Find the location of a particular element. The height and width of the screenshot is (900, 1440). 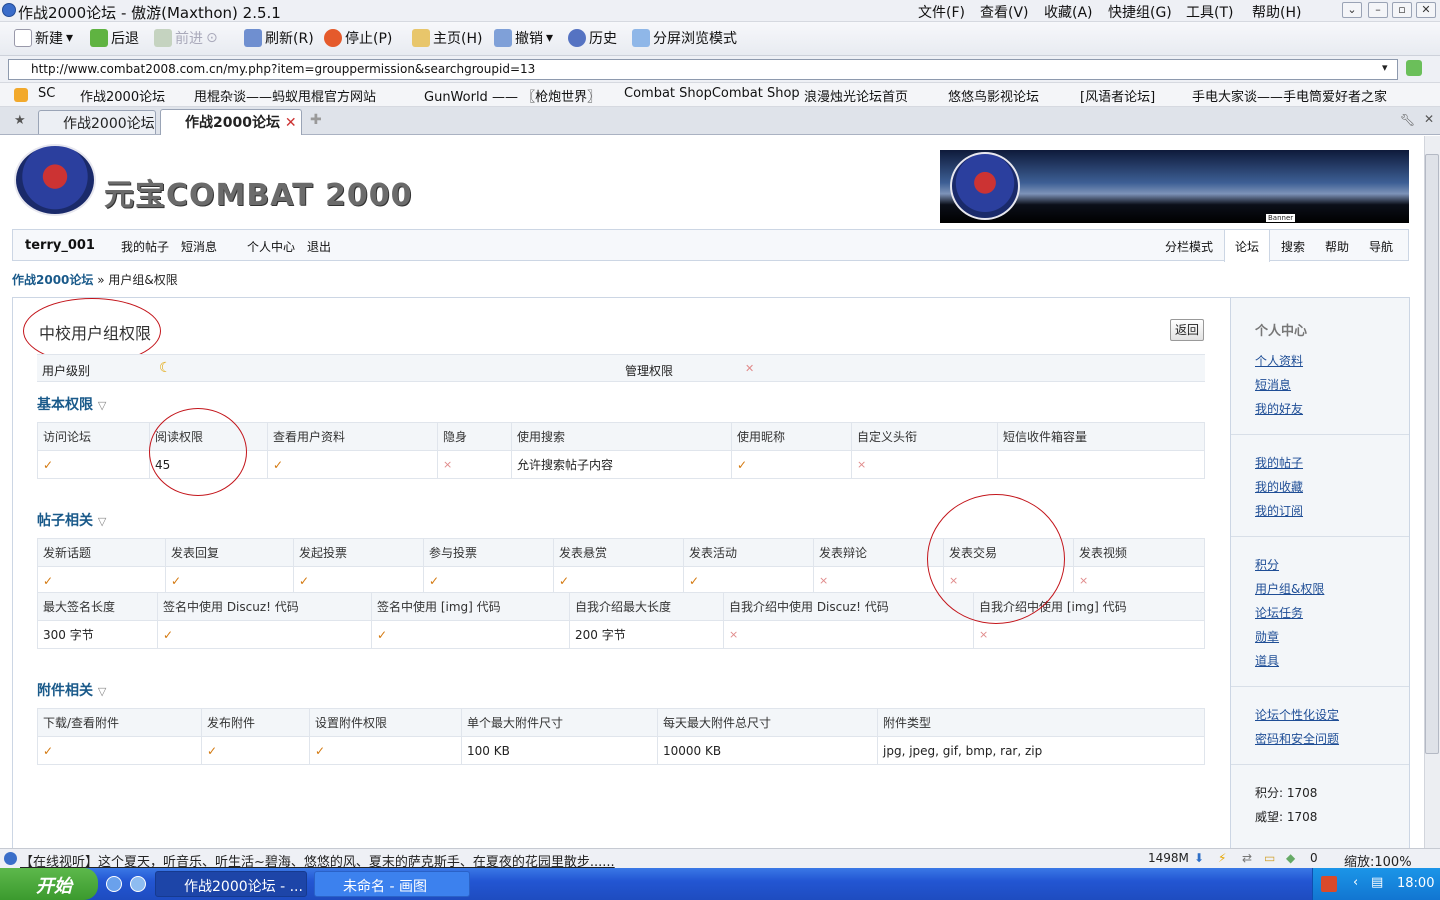

bookmark-baton: 甩棍杂谈——蚂蚁甩棍官方网站 is located at coordinates (285, 95).